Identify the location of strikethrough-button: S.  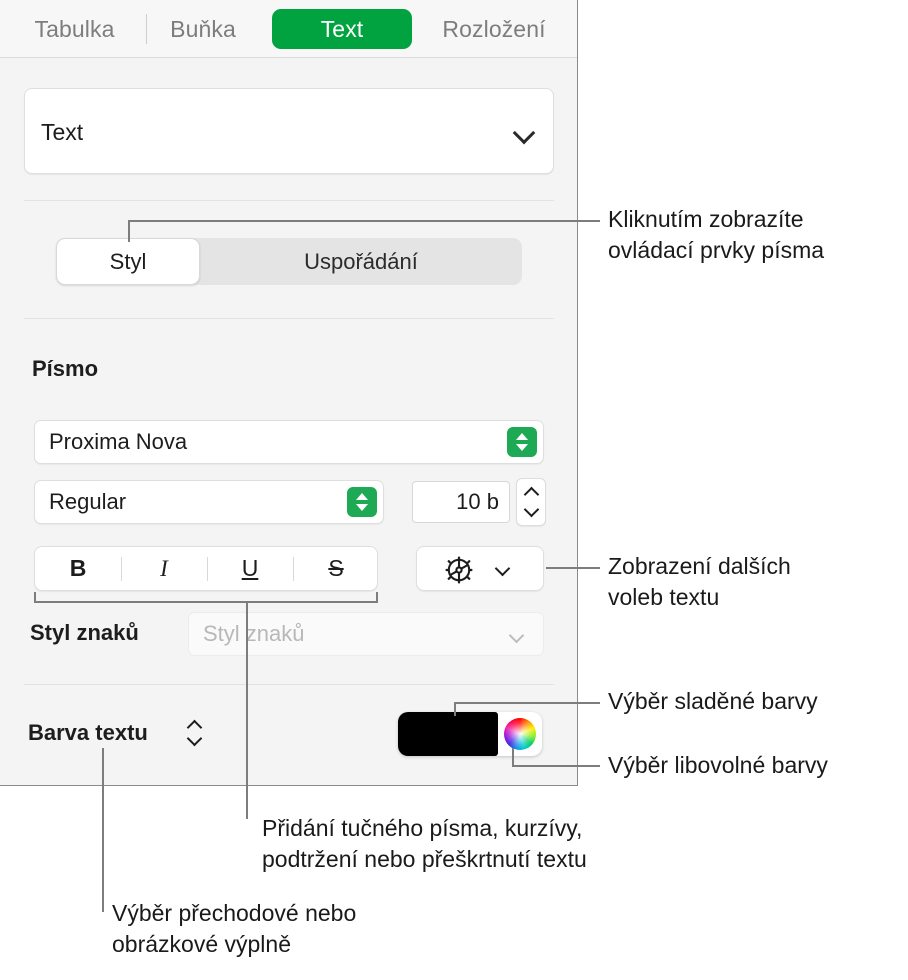
(336, 568).